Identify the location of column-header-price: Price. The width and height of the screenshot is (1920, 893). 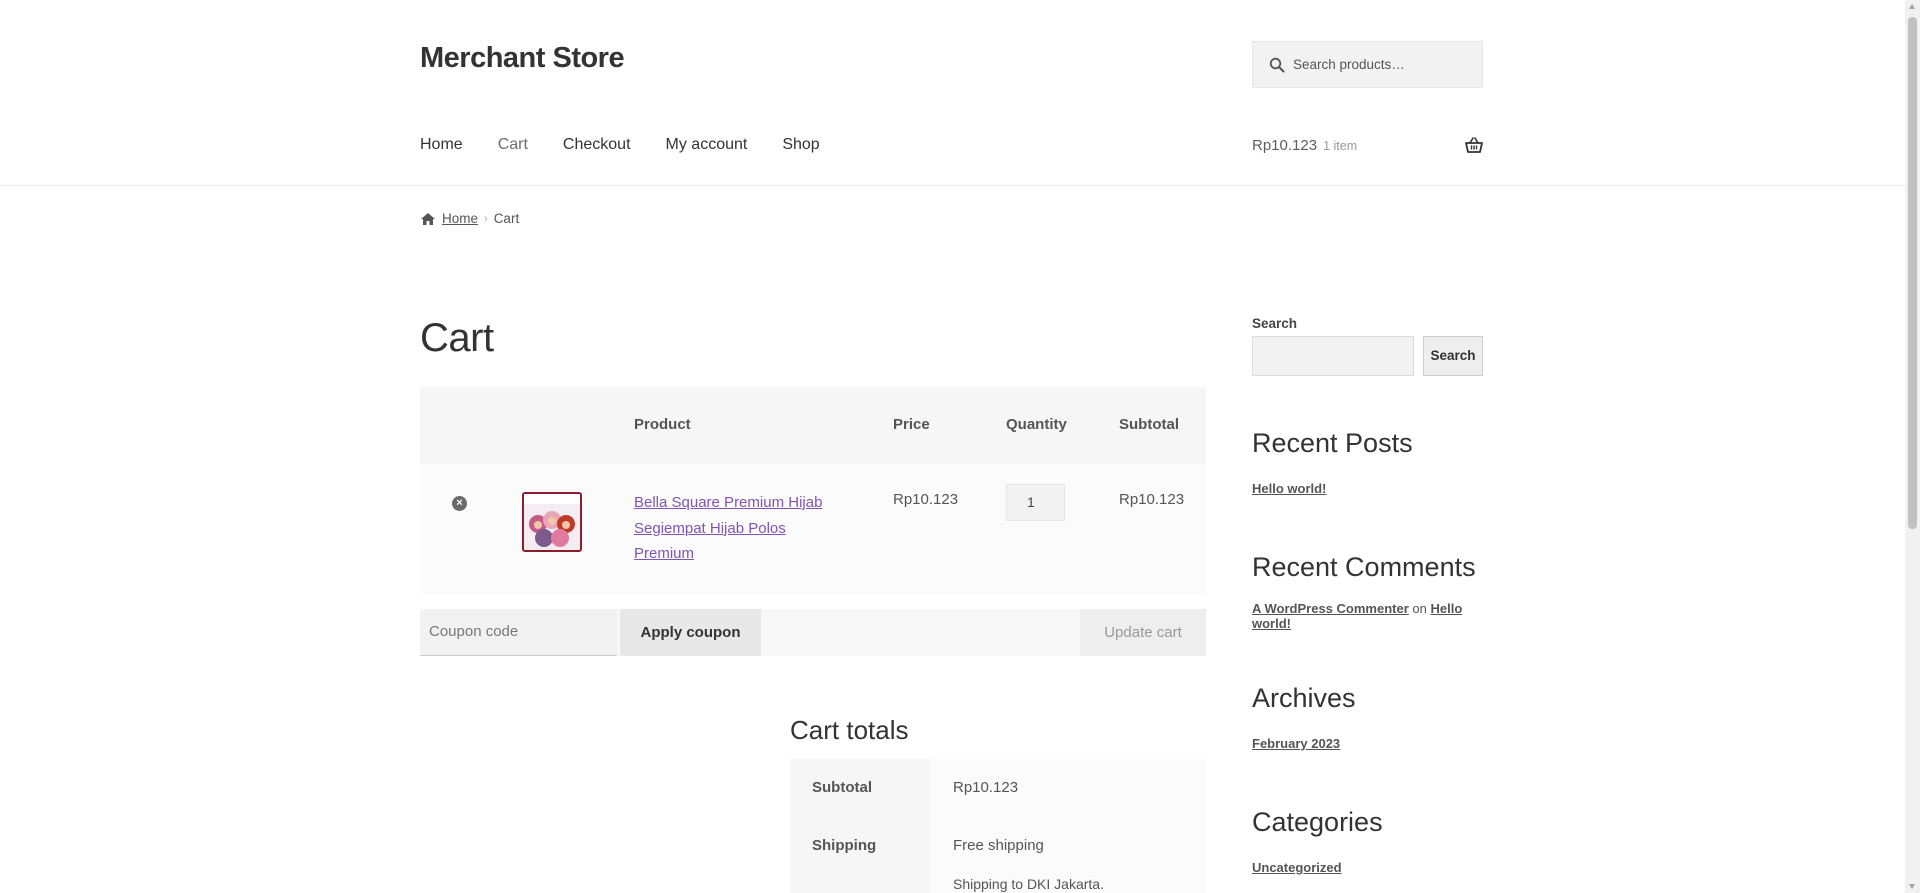
(911, 424).